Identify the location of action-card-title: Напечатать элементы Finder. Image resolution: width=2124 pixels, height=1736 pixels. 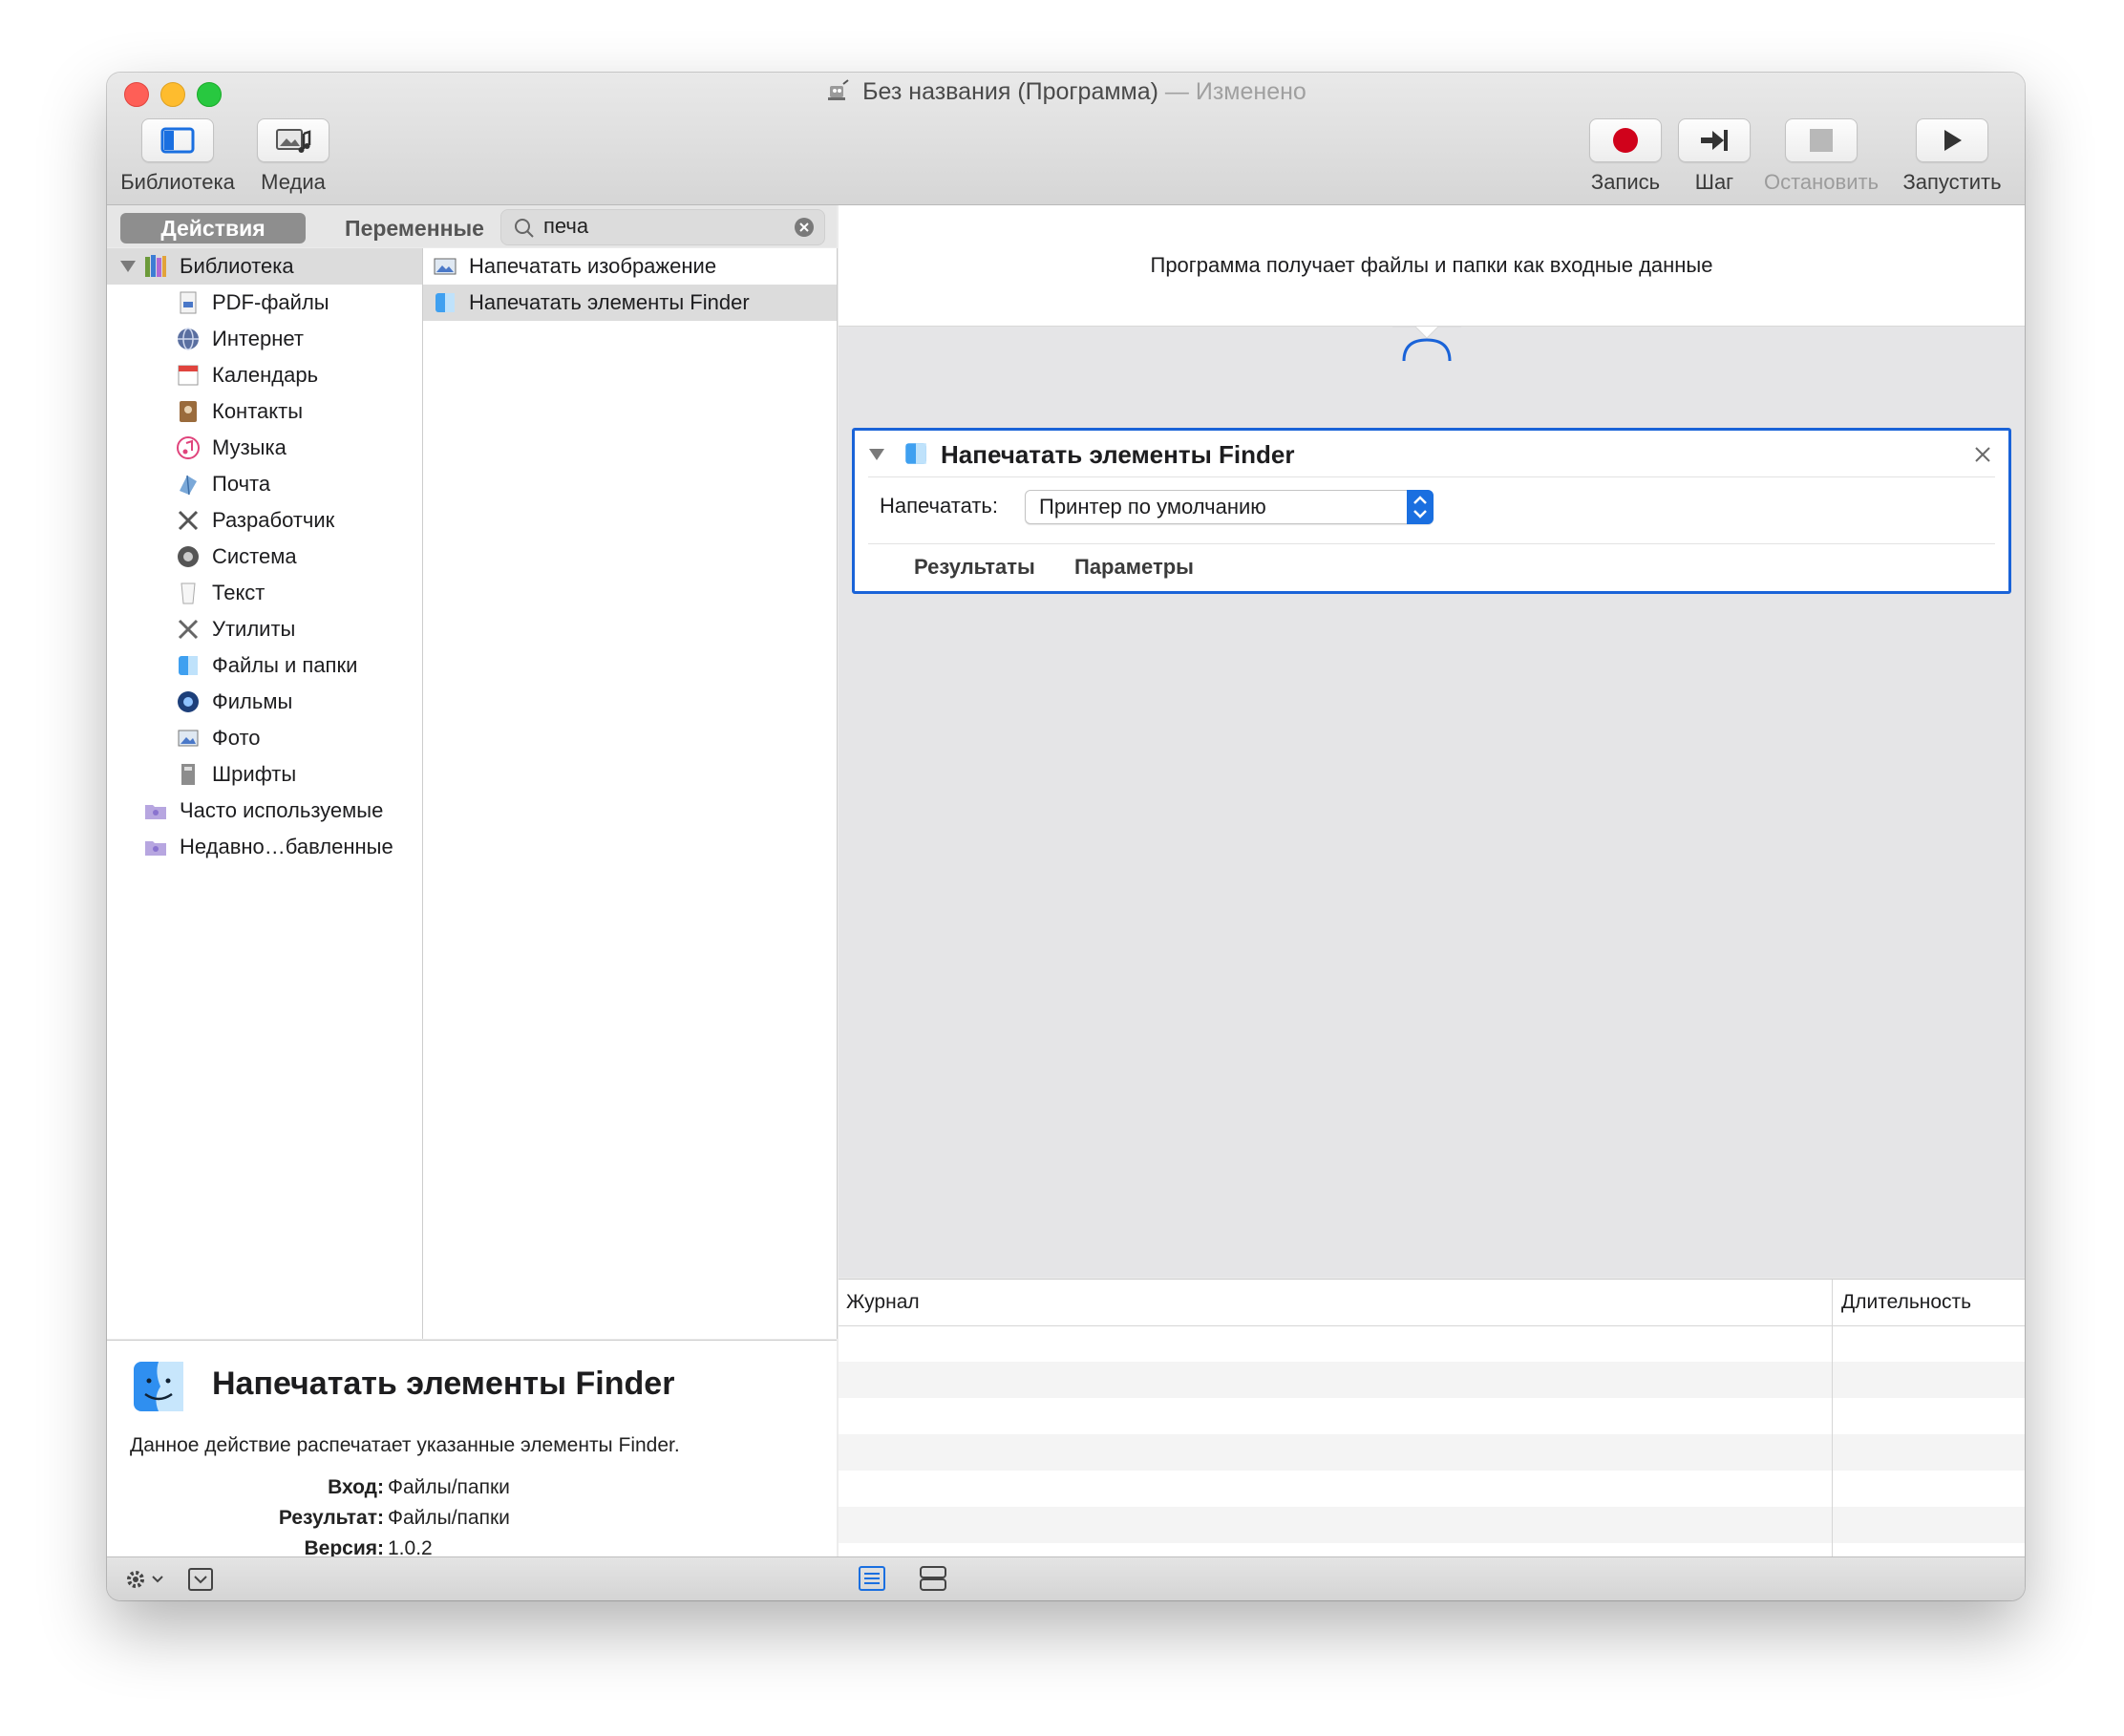
(1118, 454).